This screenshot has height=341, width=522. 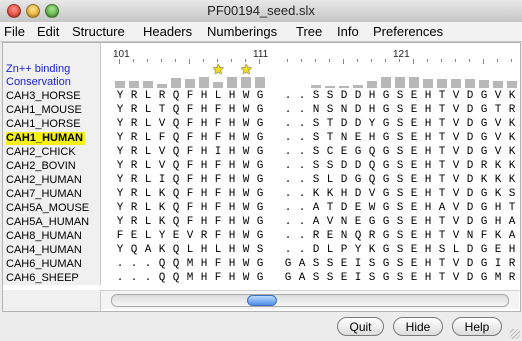 I want to click on sequence-name: CAH8_HUMAN, so click(x=44, y=236).